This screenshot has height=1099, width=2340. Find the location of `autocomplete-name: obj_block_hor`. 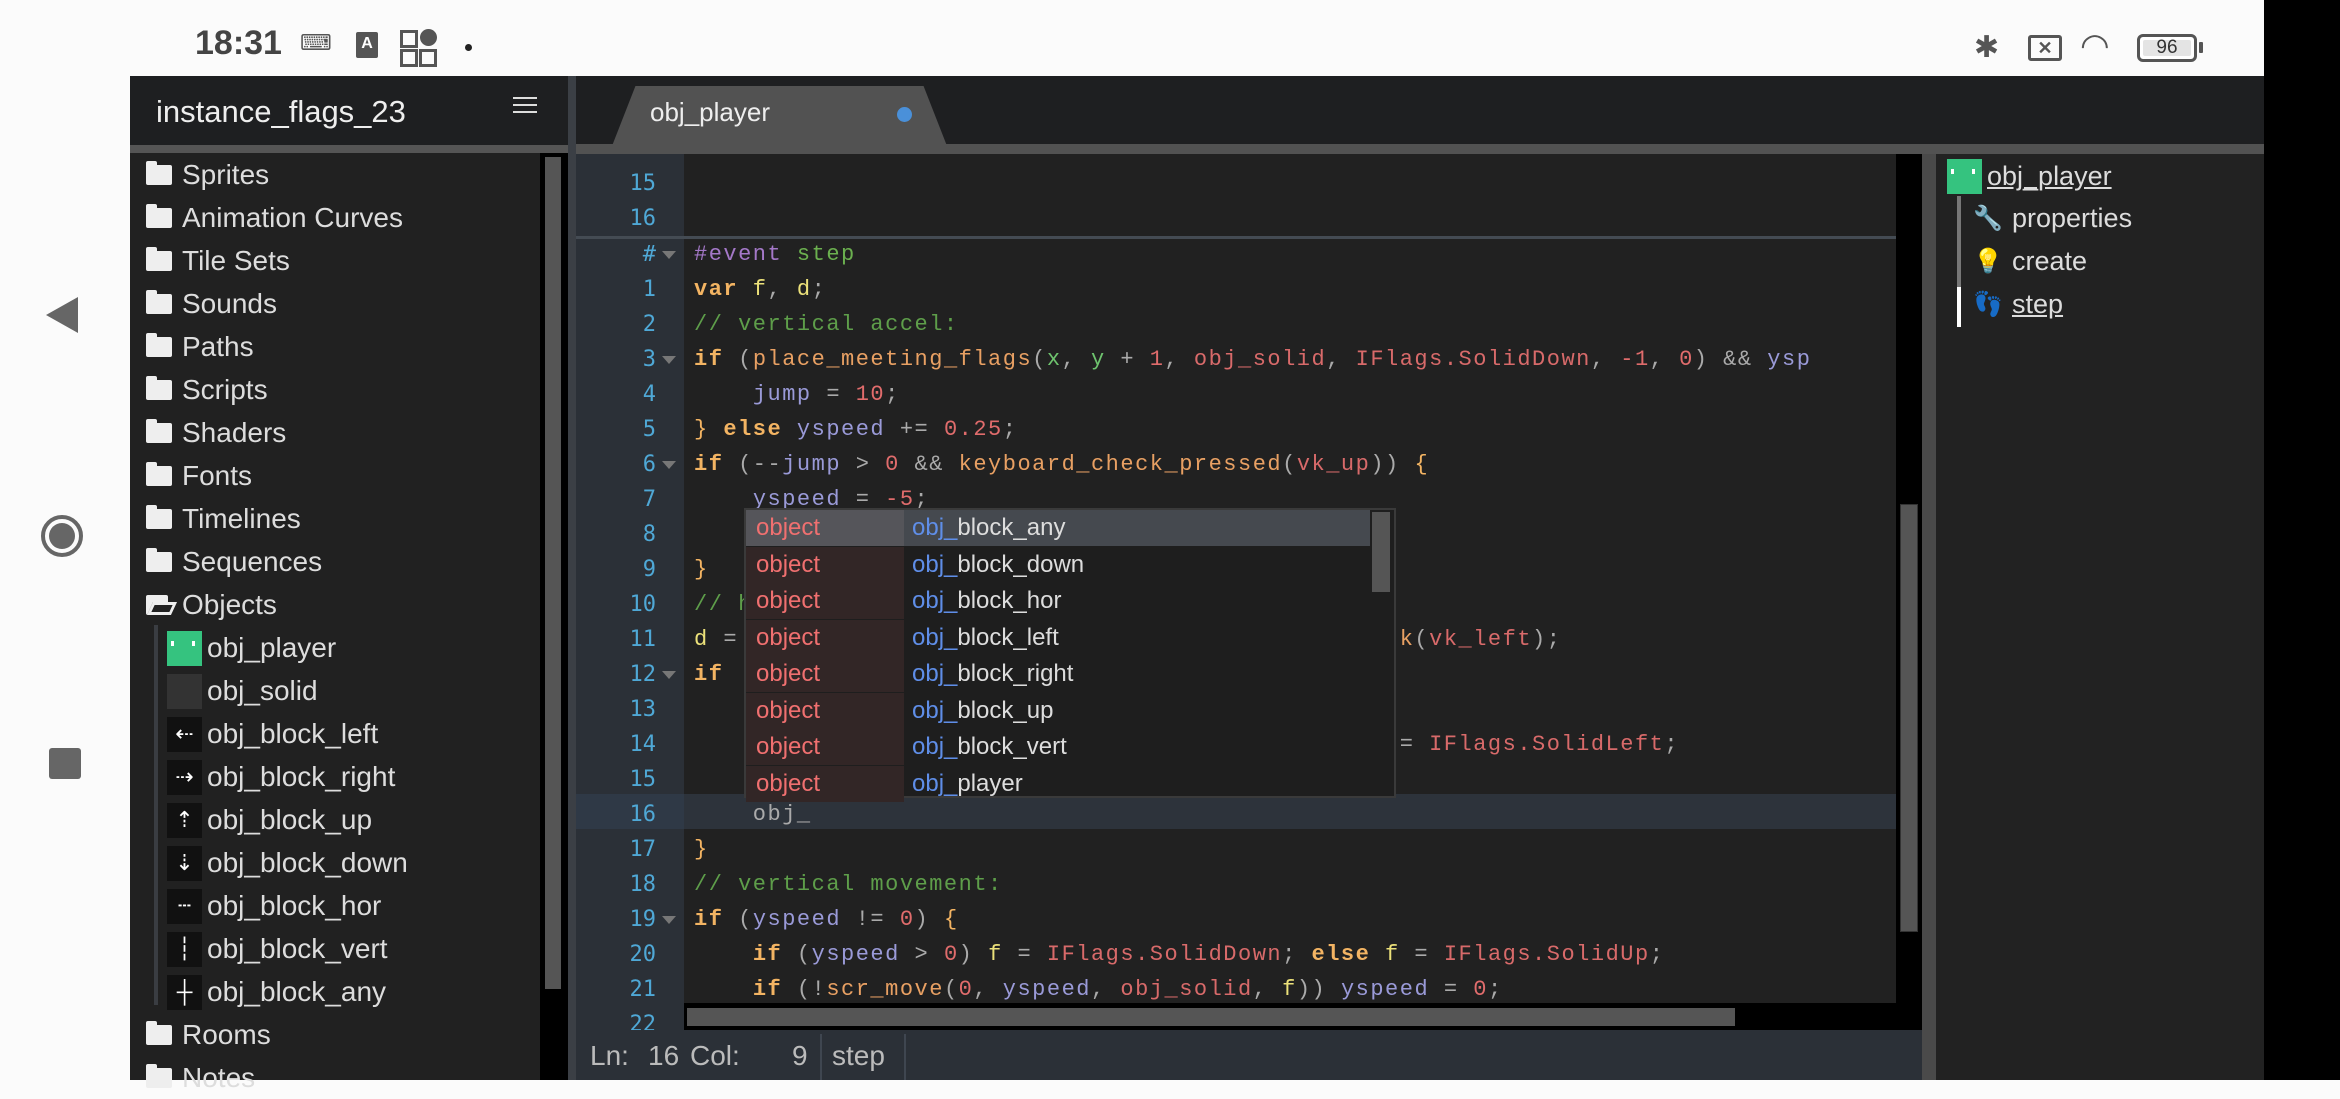

autocomplete-name: obj_block_hor is located at coordinates (982, 601).